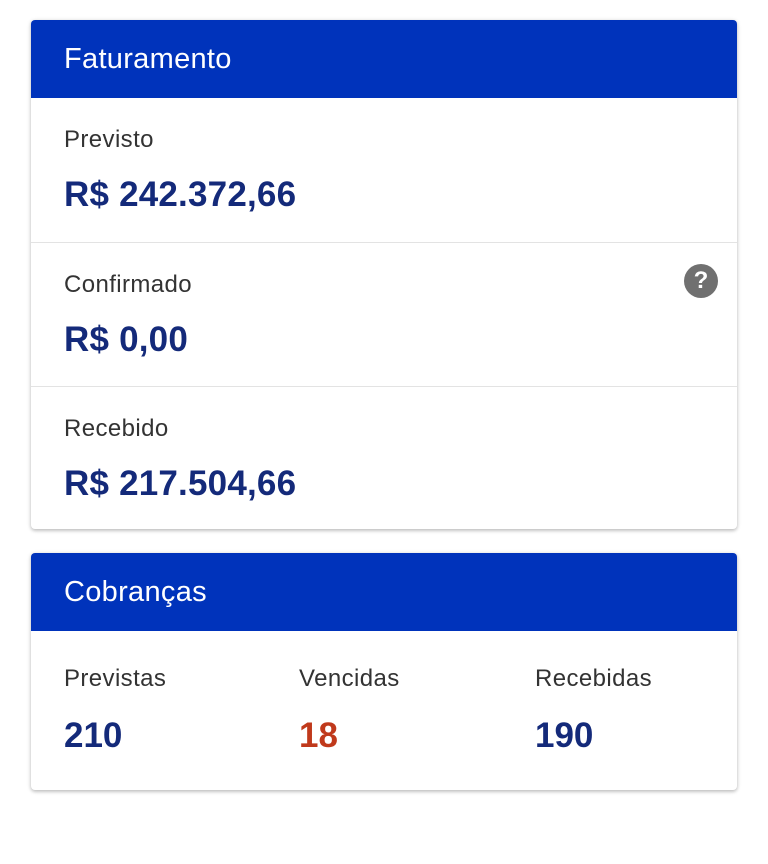 The height and width of the screenshot is (864, 768). I want to click on stat-recebidas: Recebidas 190, so click(593, 710).